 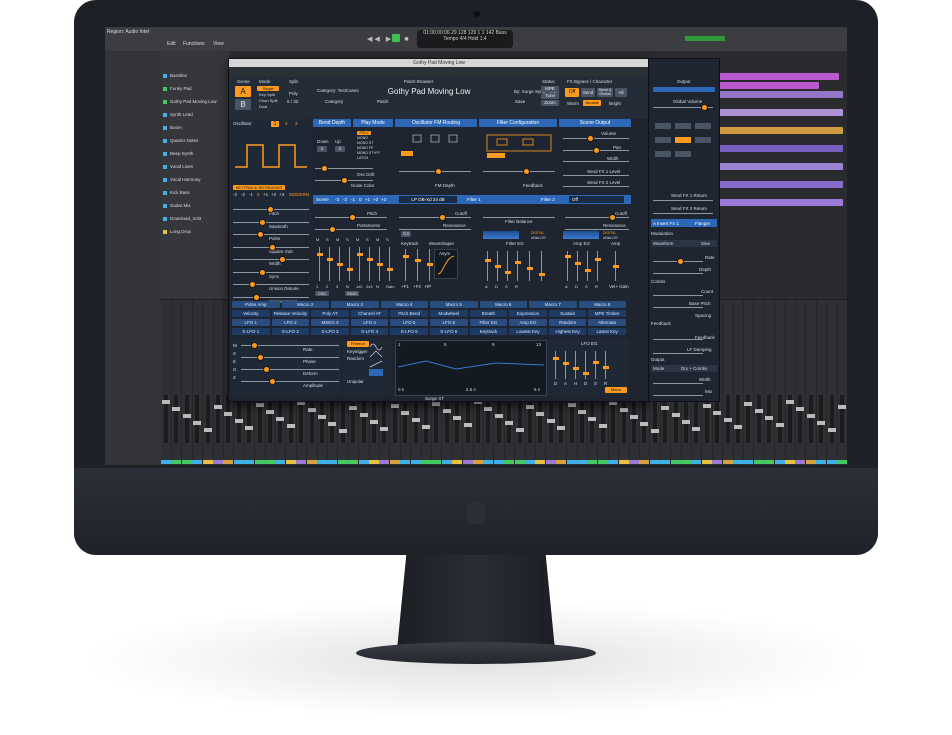 What do you see at coordinates (352, 293) in the screenshot?
I see `ring-tab: RING` at bounding box center [352, 293].